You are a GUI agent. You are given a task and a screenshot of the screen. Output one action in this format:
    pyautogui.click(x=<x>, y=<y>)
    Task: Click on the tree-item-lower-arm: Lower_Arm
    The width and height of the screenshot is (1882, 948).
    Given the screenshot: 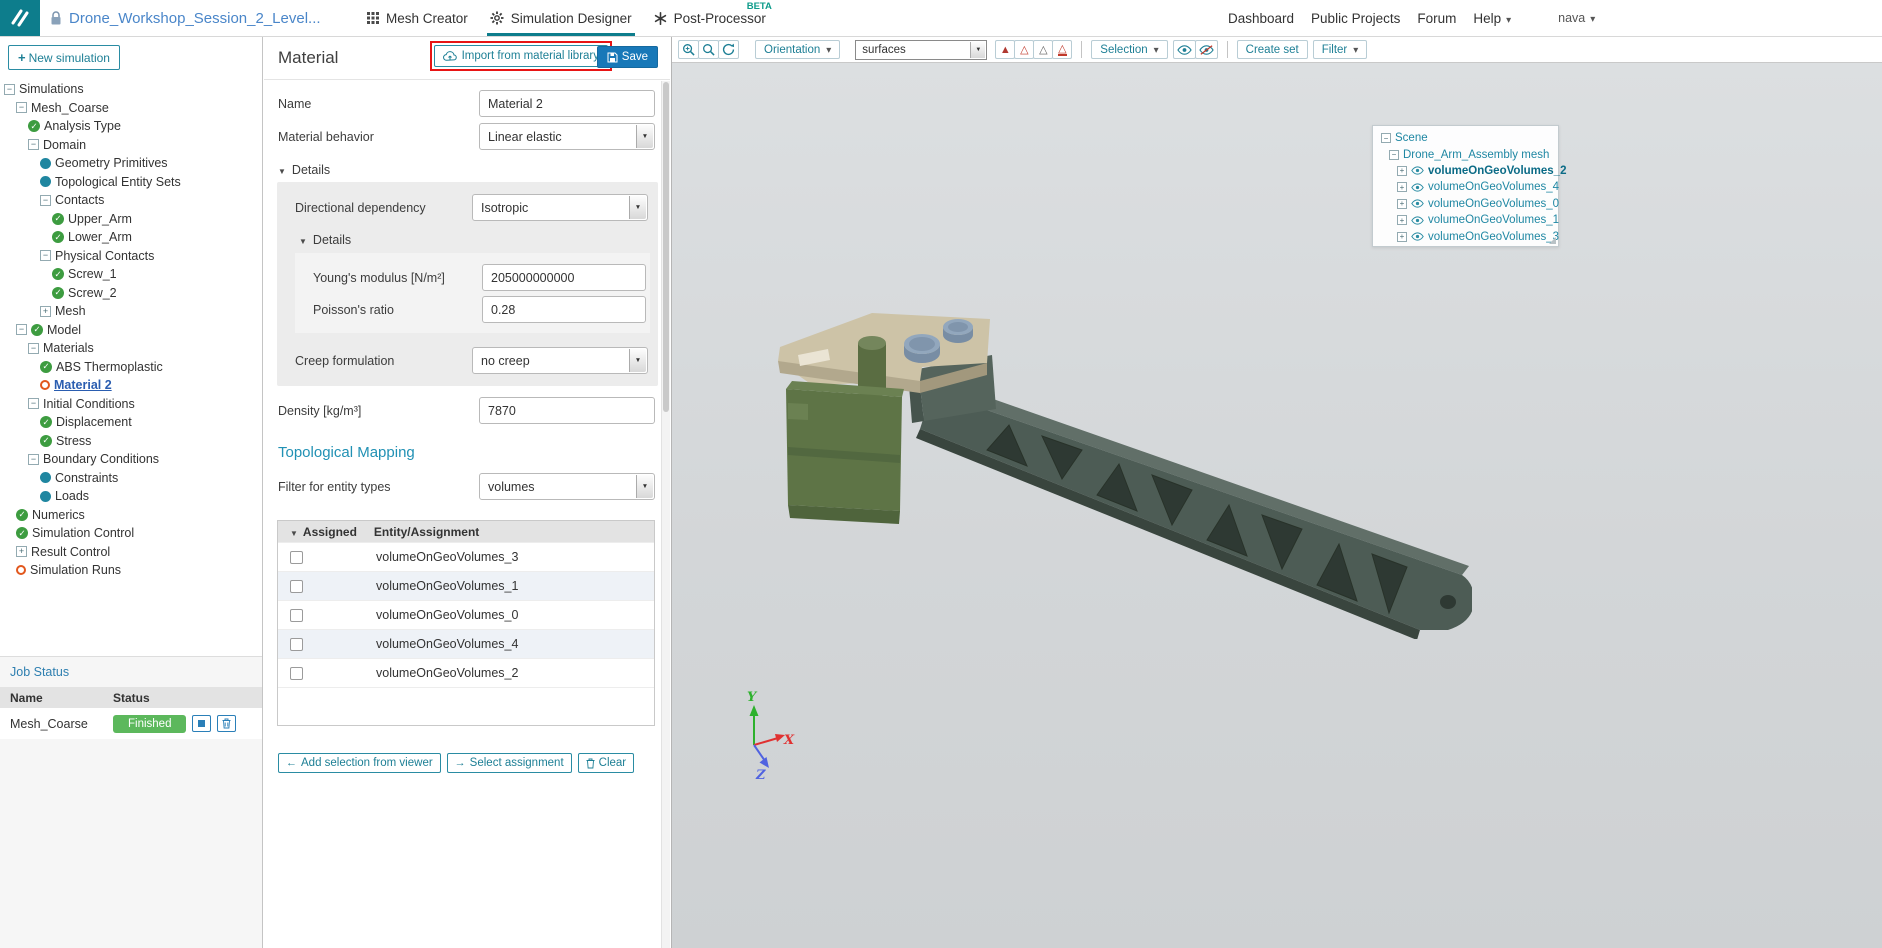 What is the action you would take?
    pyautogui.click(x=131, y=237)
    